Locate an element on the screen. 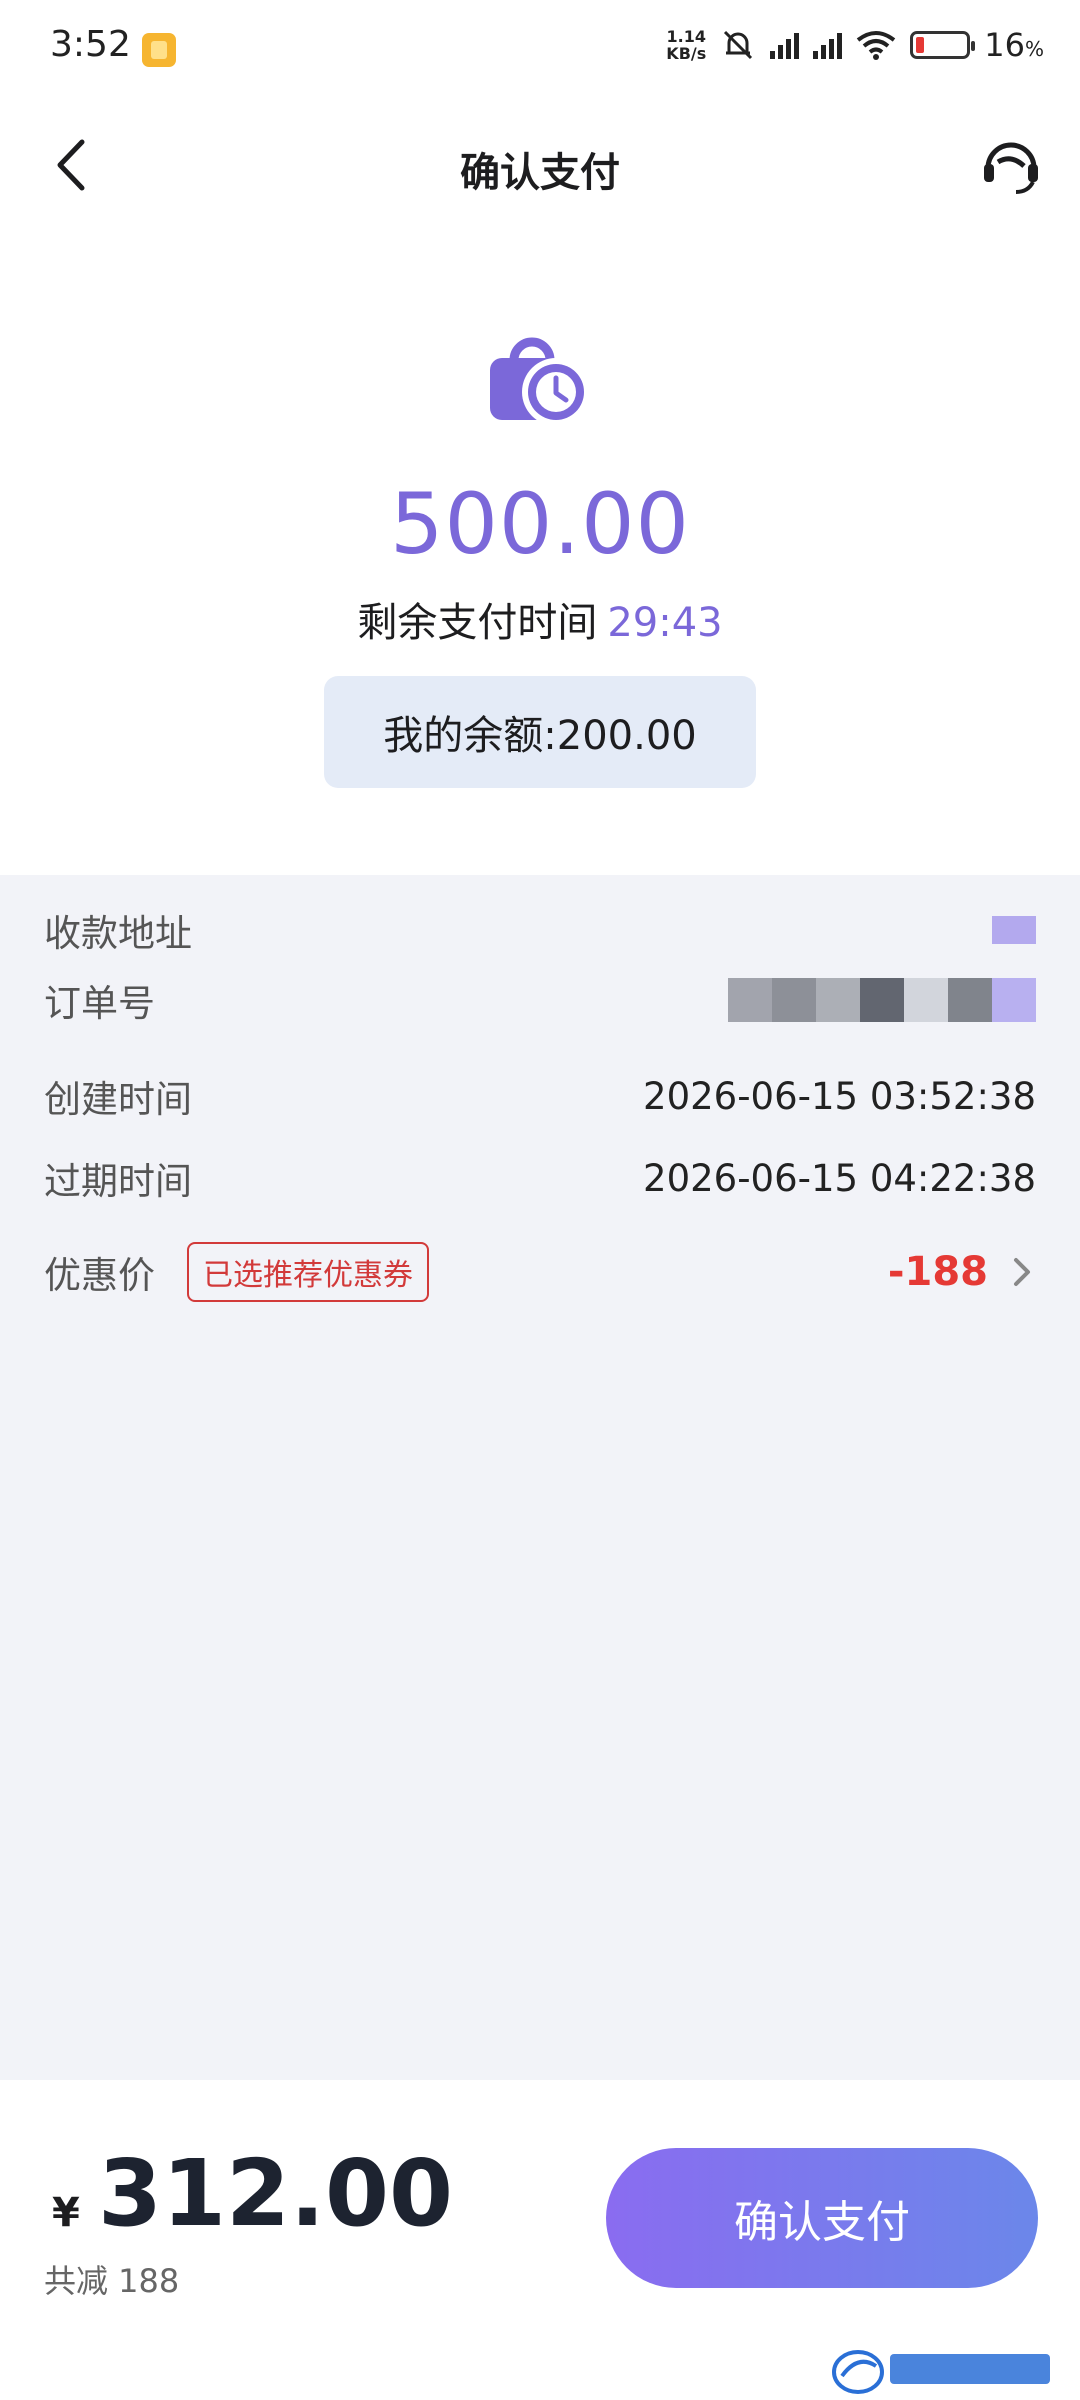  status-bar: 3:52 1.14 KB/s 16% is located at coordinates (540, 50).